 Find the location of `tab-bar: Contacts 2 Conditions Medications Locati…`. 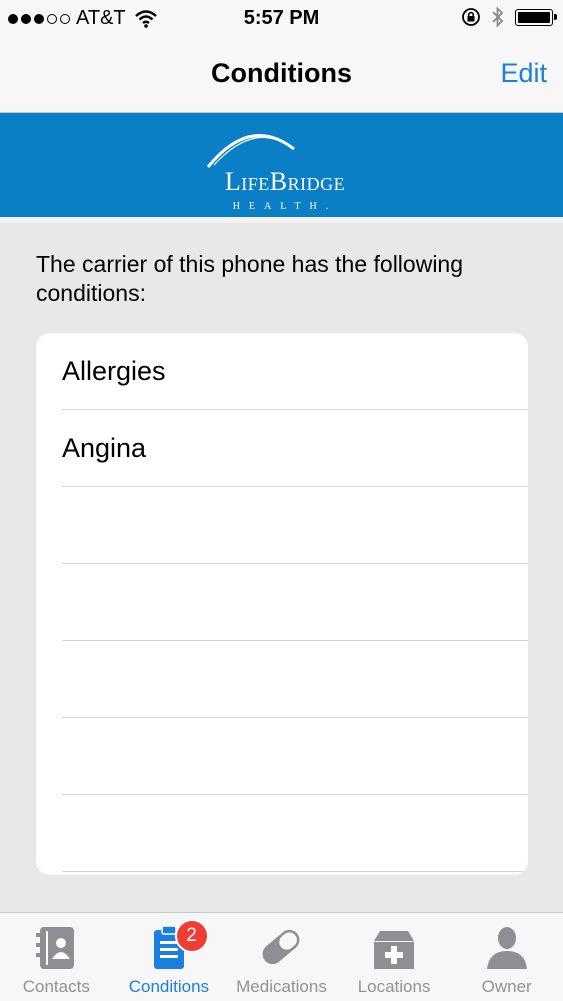

tab-bar: Contacts 2 Conditions Medications Locati… is located at coordinates (281, 956).